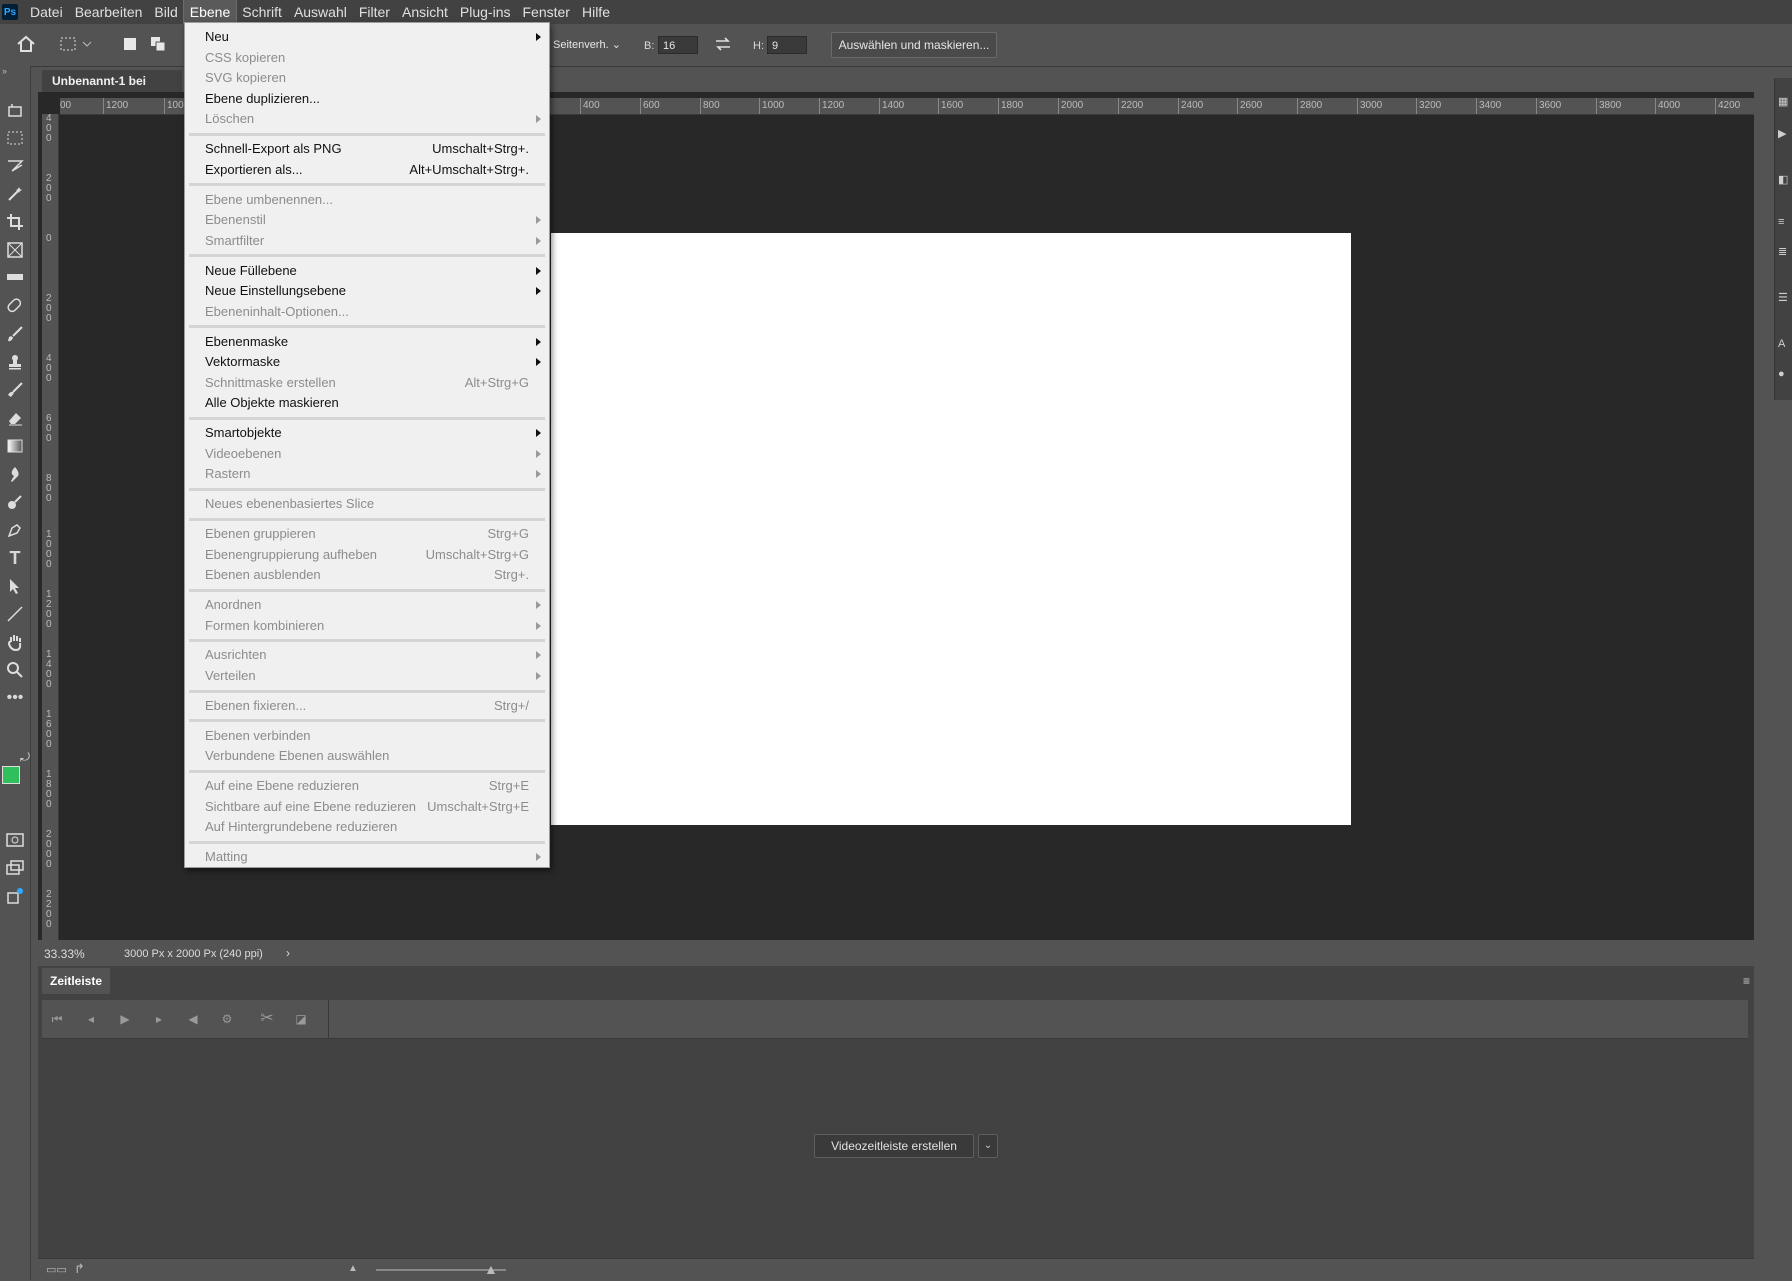  What do you see at coordinates (367, 58) in the screenshot?
I see `menu-item-css-kopieren: CSS kopieren` at bounding box center [367, 58].